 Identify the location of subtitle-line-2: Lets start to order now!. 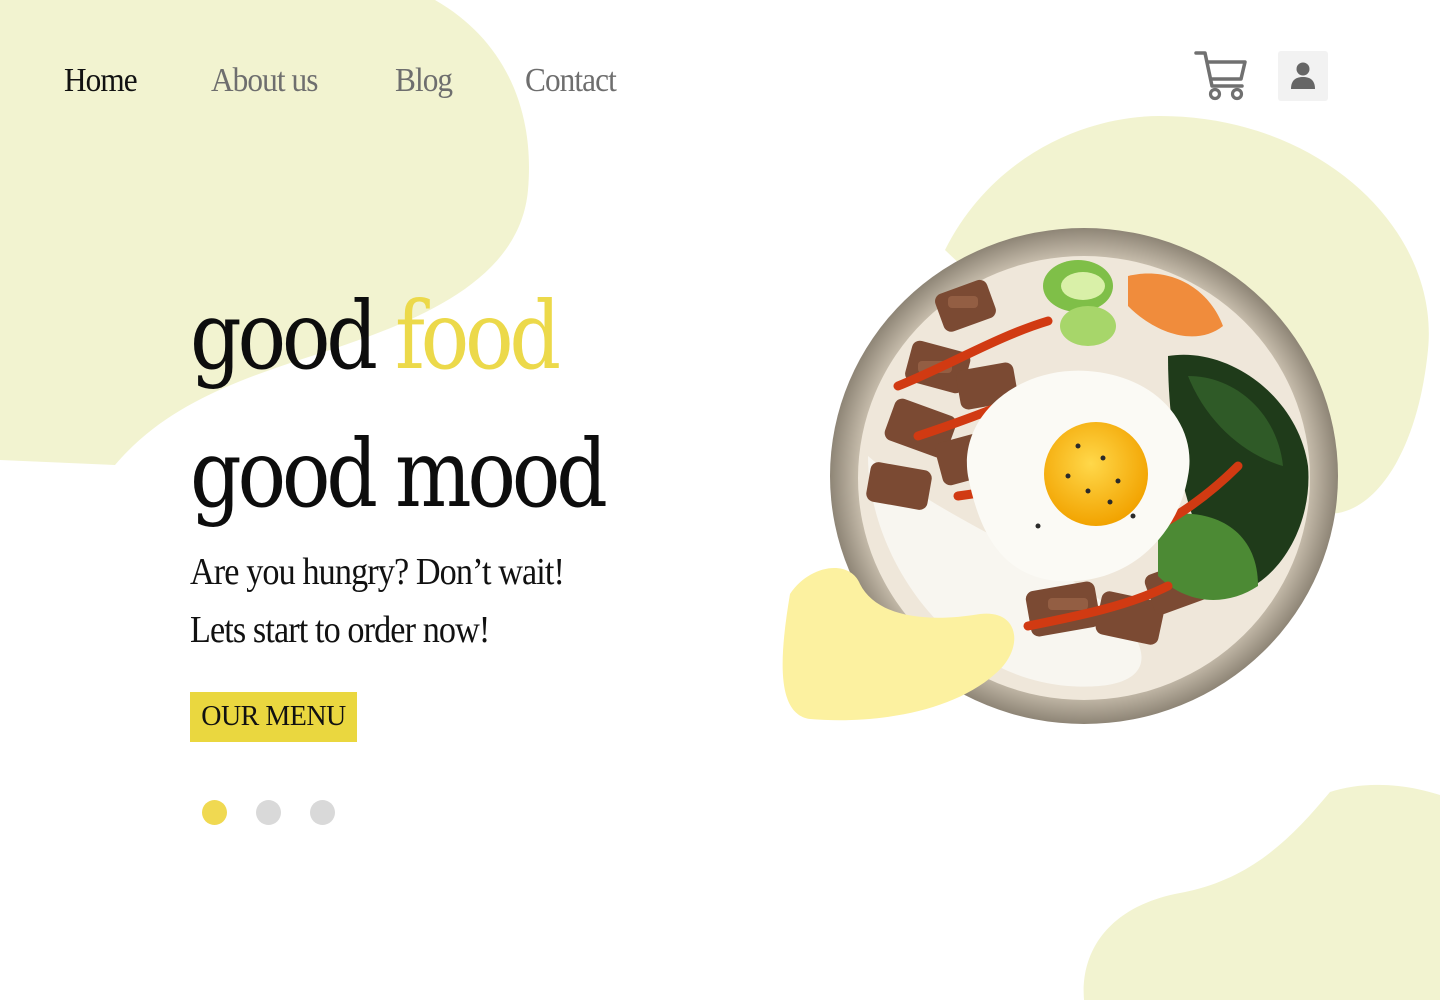
(340, 630).